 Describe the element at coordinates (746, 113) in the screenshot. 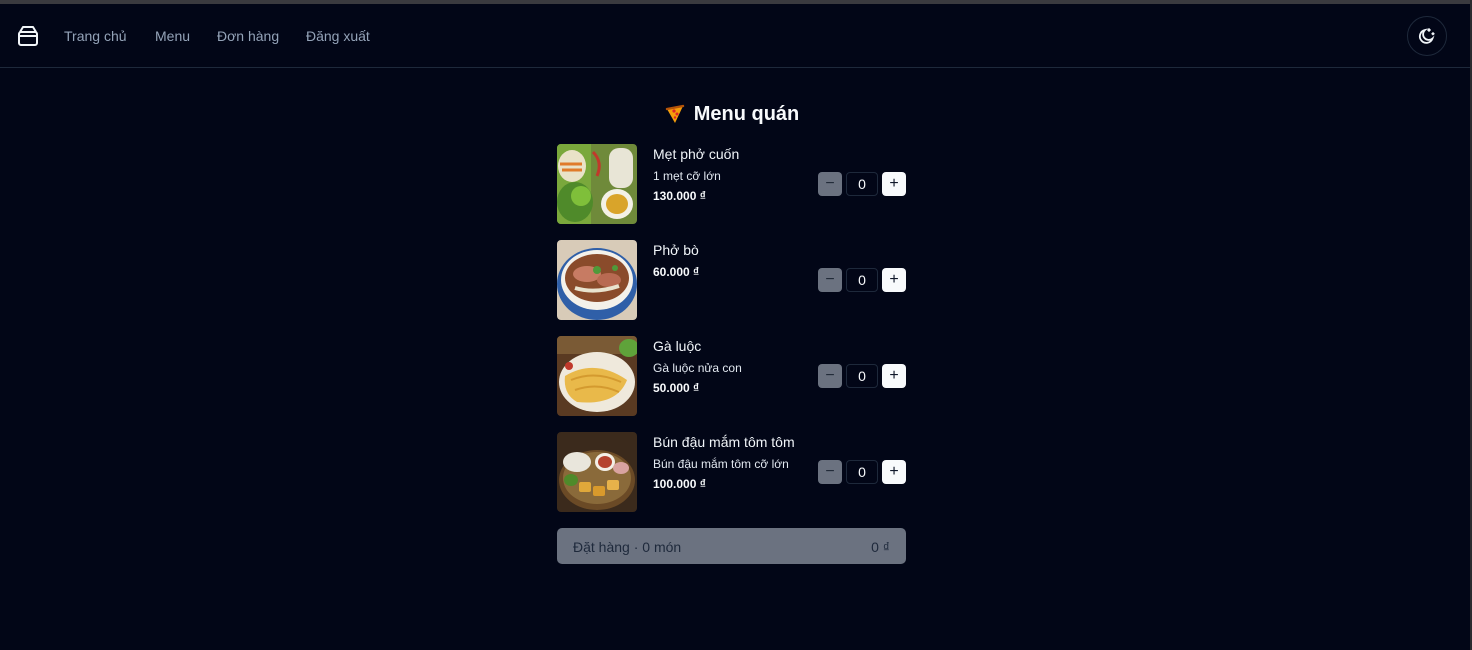

I see `page-title: Menu quán` at that location.